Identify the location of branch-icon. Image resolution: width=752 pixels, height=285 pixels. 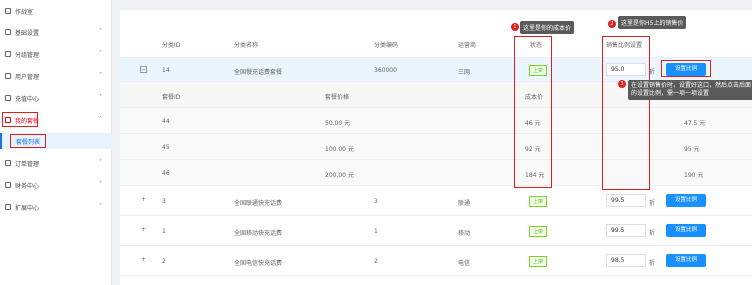
(8, 54).